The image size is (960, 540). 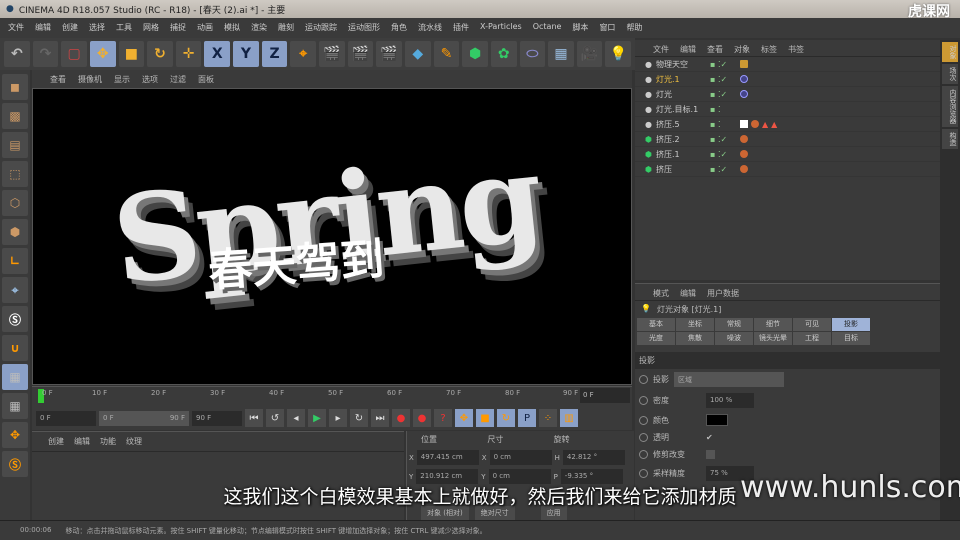 I want to click on magnet-icon: ∪, so click(x=15, y=348).